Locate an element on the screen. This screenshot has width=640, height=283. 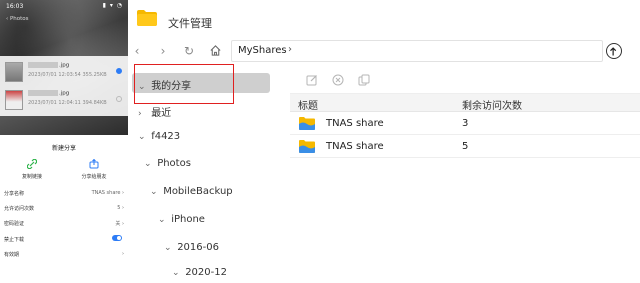
navigation-bar: ‹ › ↻ MyShares › is located at coordinates (384, 52).